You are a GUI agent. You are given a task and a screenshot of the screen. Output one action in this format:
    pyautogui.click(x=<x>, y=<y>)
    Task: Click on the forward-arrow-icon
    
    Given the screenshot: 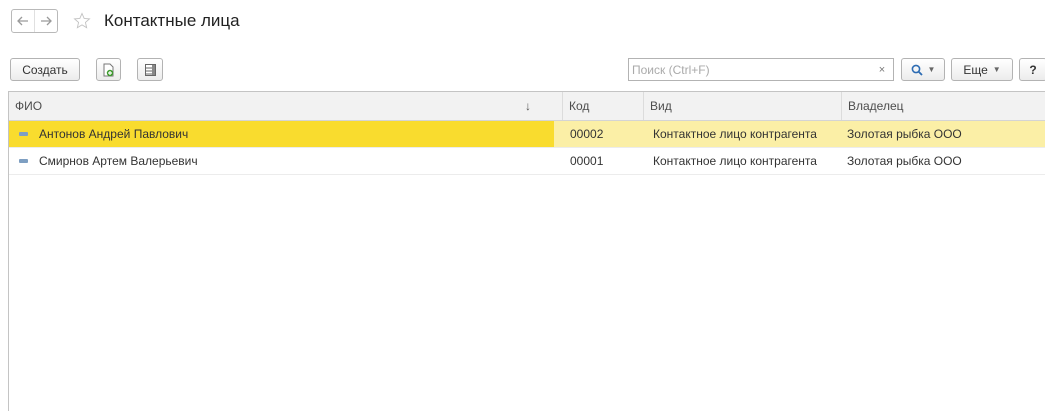 What is the action you would take?
    pyautogui.click(x=46, y=21)
    